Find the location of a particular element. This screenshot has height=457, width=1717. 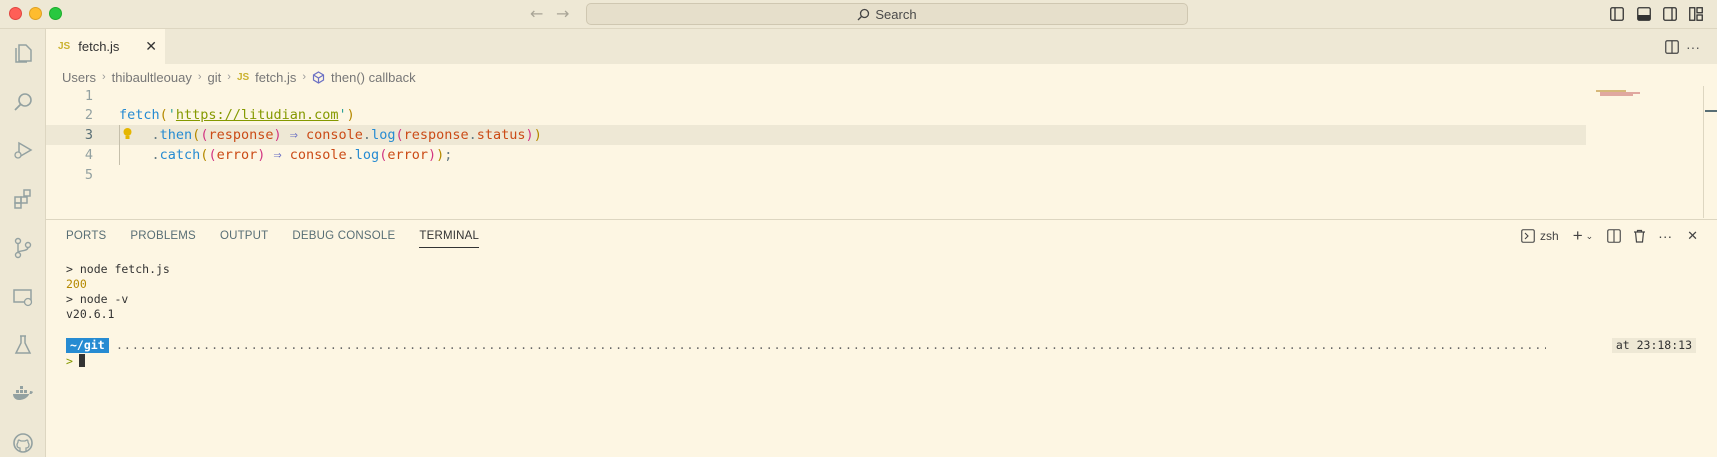

github-icon is located at coordinates (23, 443).